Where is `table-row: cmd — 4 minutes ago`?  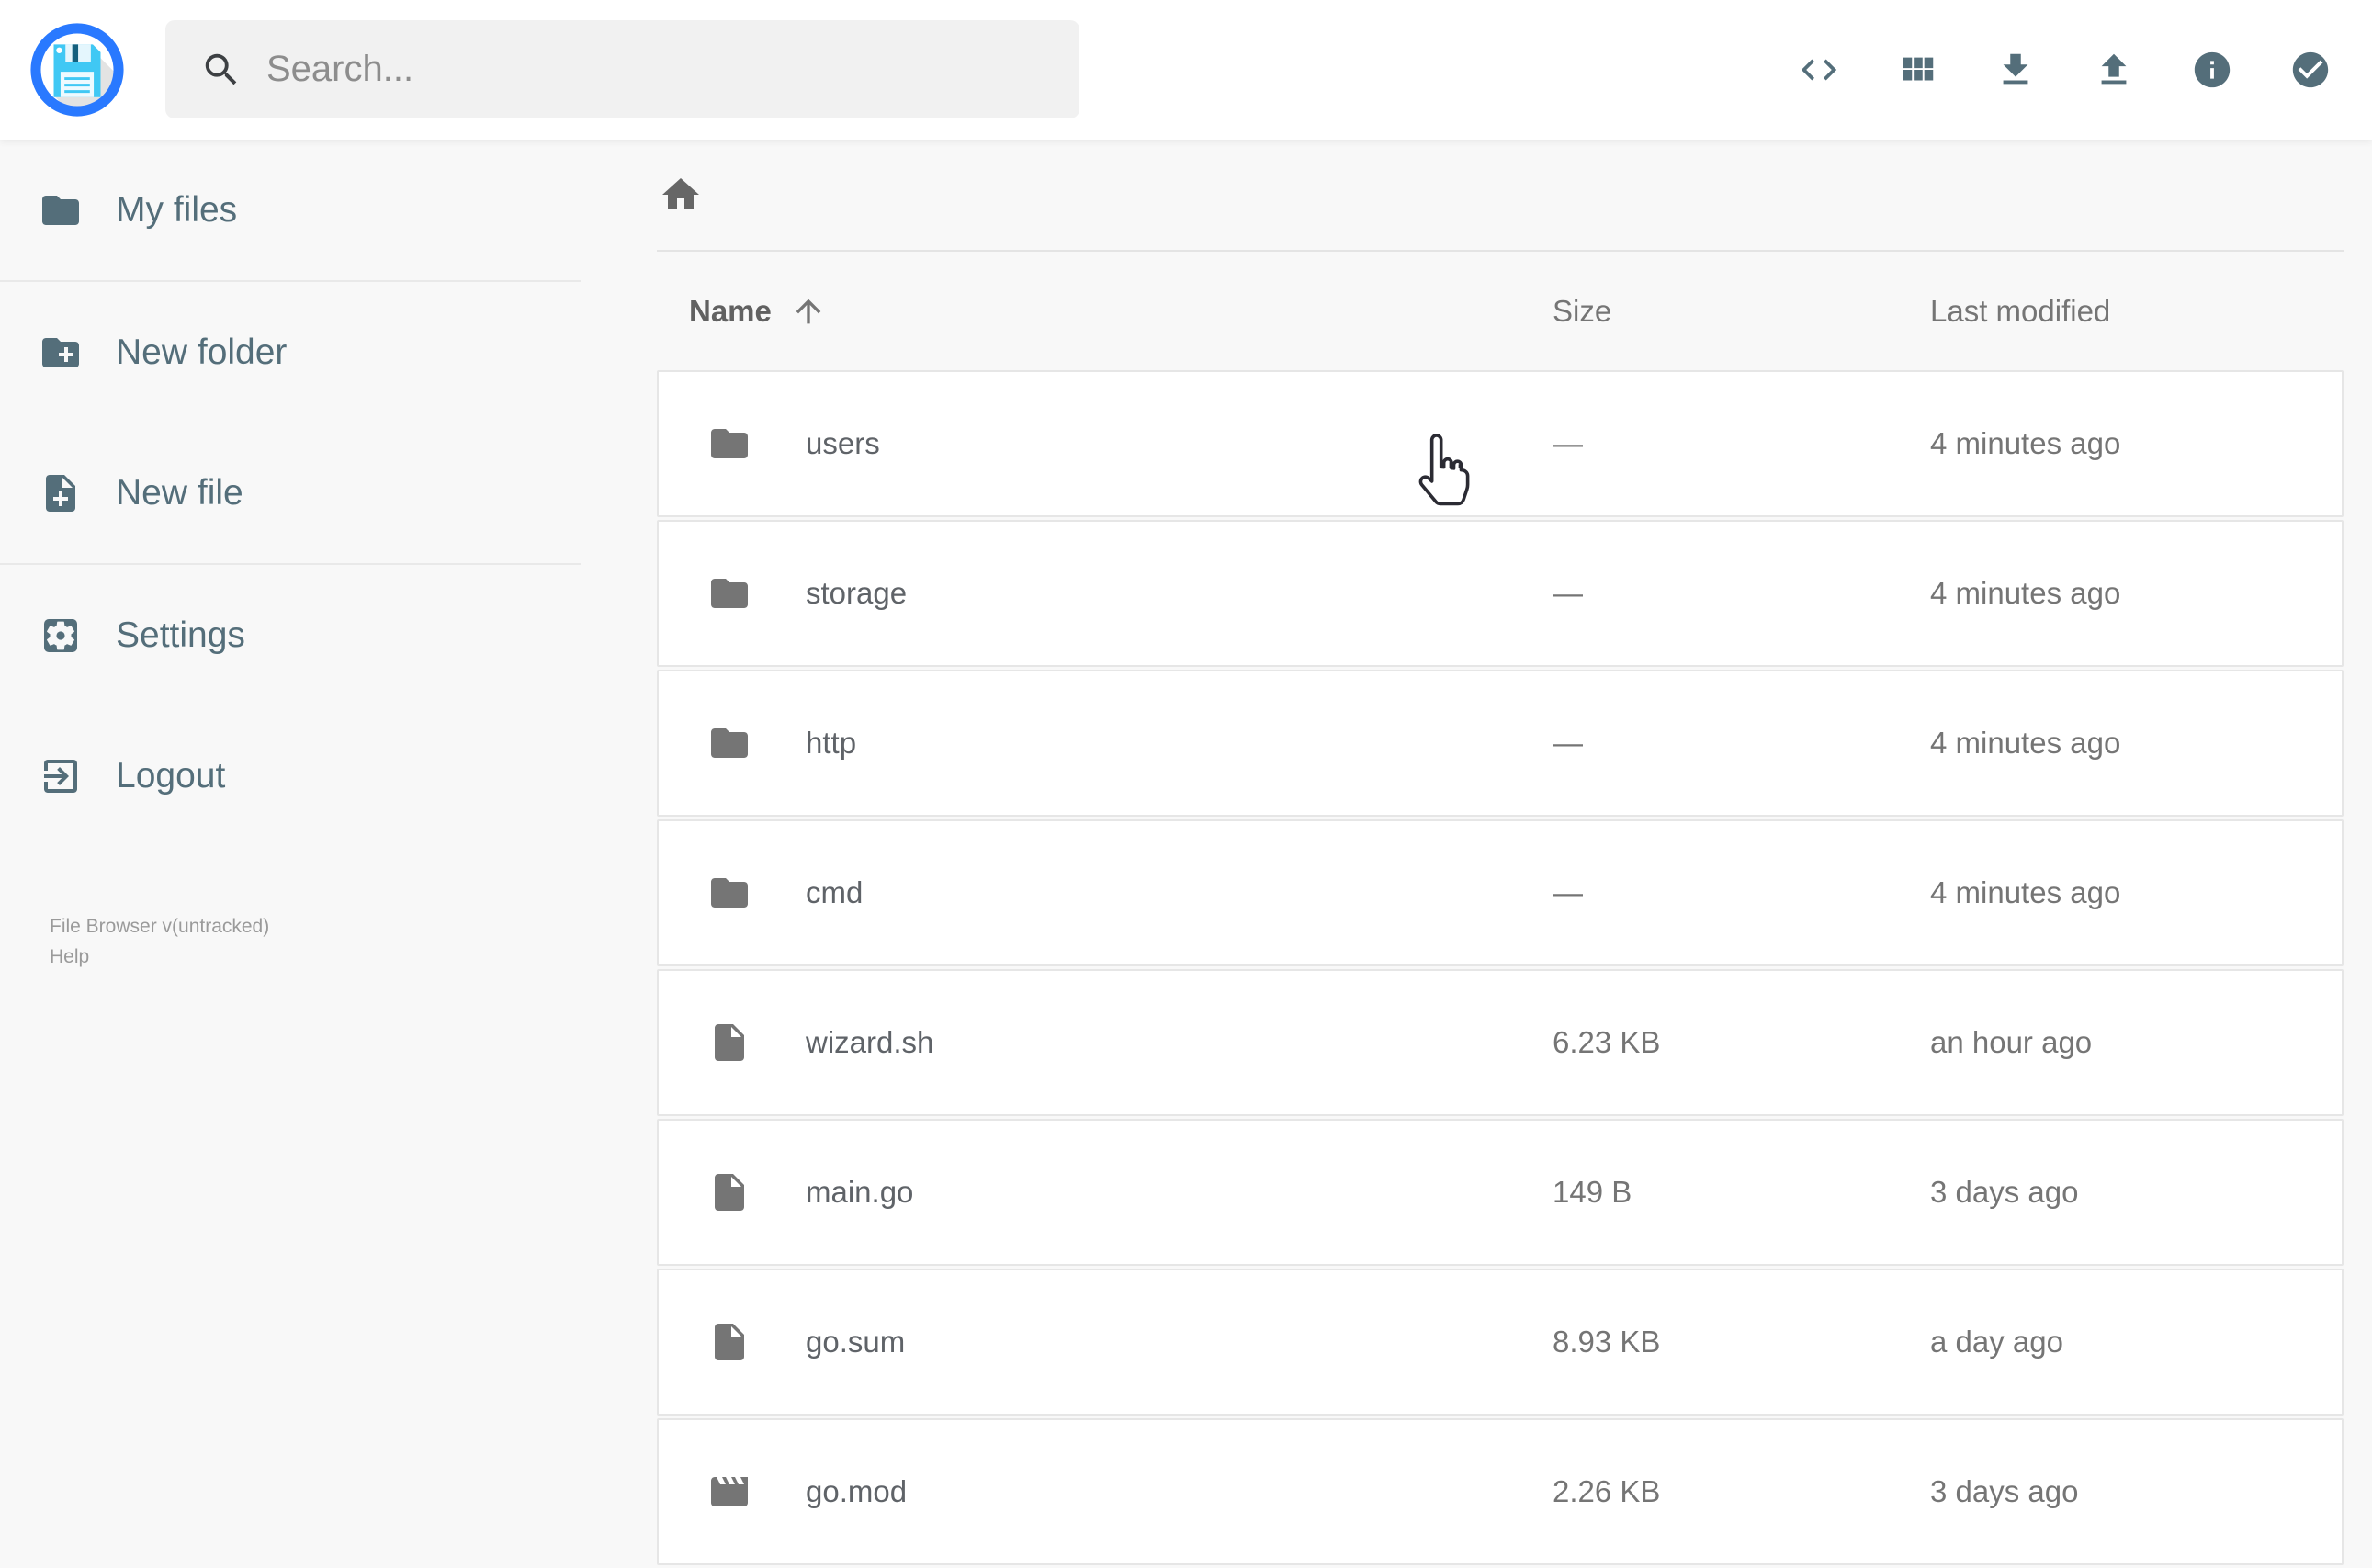 table-row: cmd — 4 minutes ago is located at coordinates (1500, 893).